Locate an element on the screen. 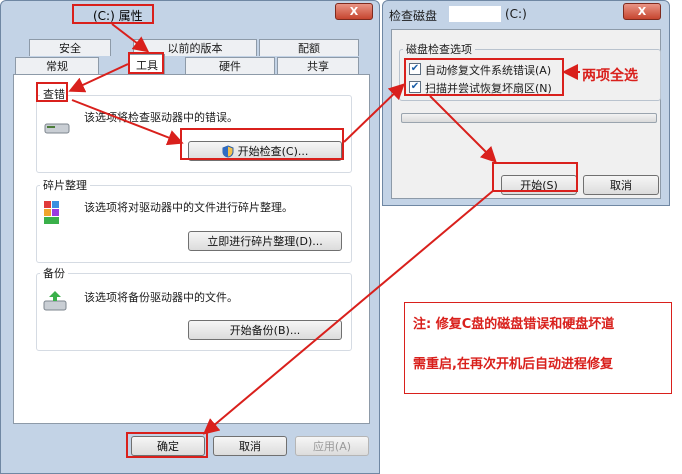  arrow-title-to-tools is located at coordinates (130, 38).